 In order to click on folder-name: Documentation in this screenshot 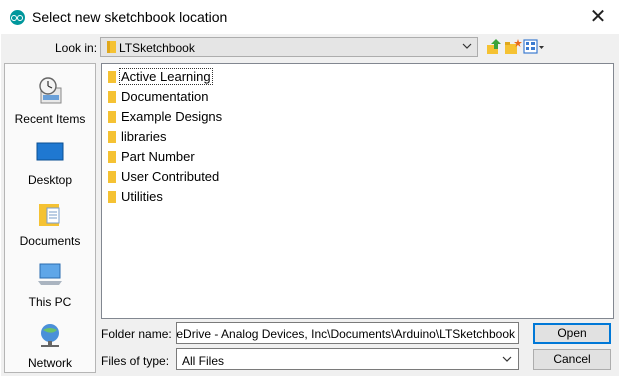, I will do `click(165, 96)`.